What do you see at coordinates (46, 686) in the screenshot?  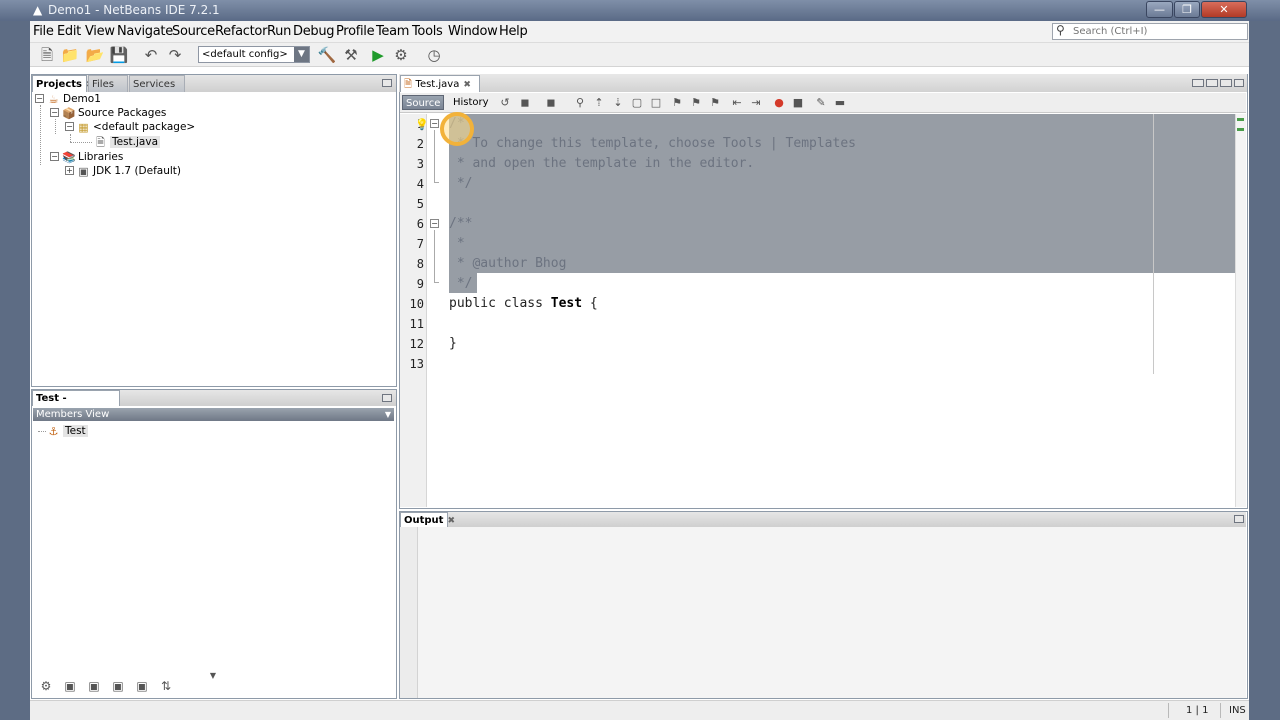 I see `filter-fields-icon: ⚙` at bounding box center [46, 686].